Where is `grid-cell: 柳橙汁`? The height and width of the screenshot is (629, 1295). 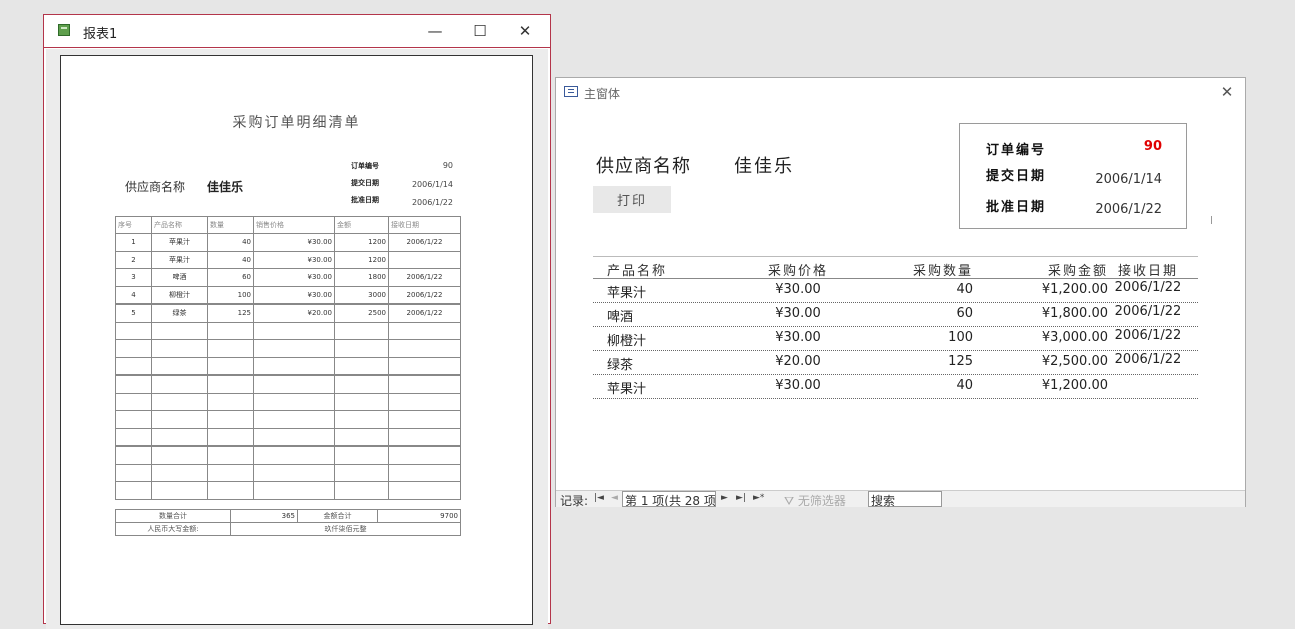
grid-cell: 柳橙汁 is located at coordinates (626, 339).